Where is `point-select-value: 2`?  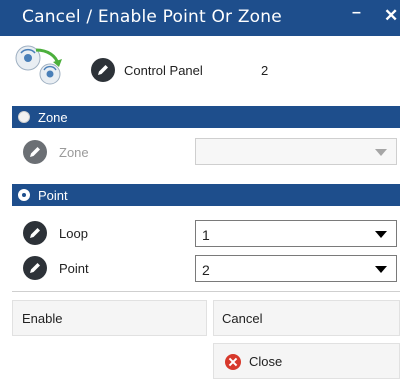 point-select-value: 2 is located at coordinates (206, 270).